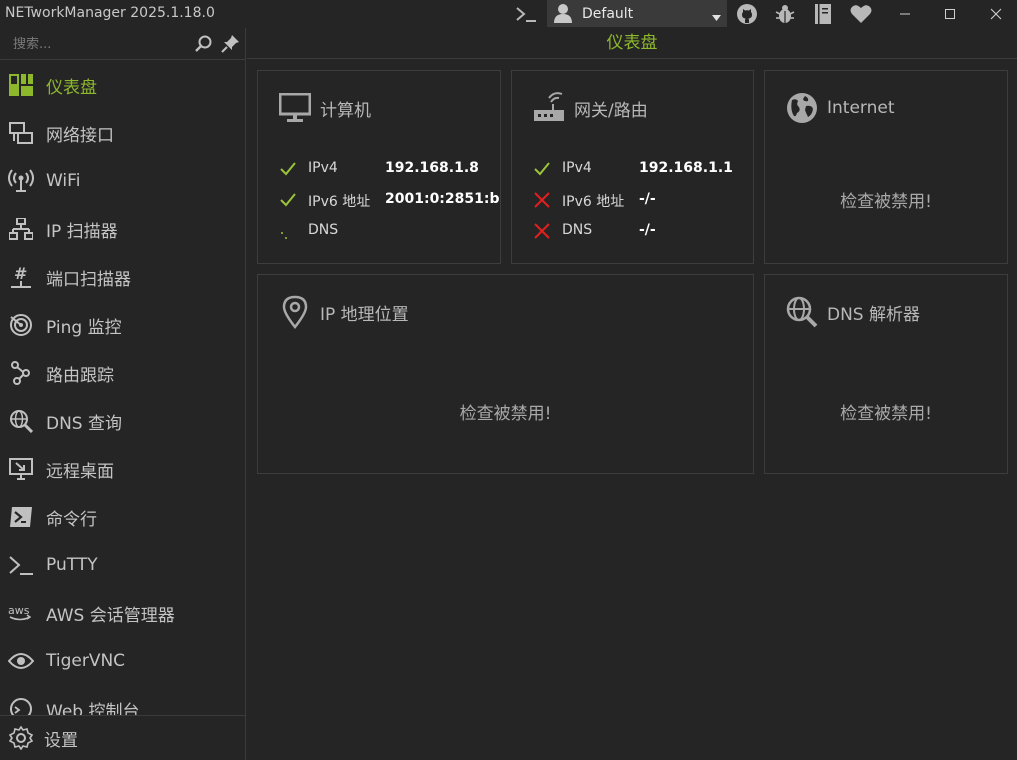  Describe the element at coordinates (123, 85) in the screenshot. I see `sidebar-item-dashboard: 仪表盘` at that location.